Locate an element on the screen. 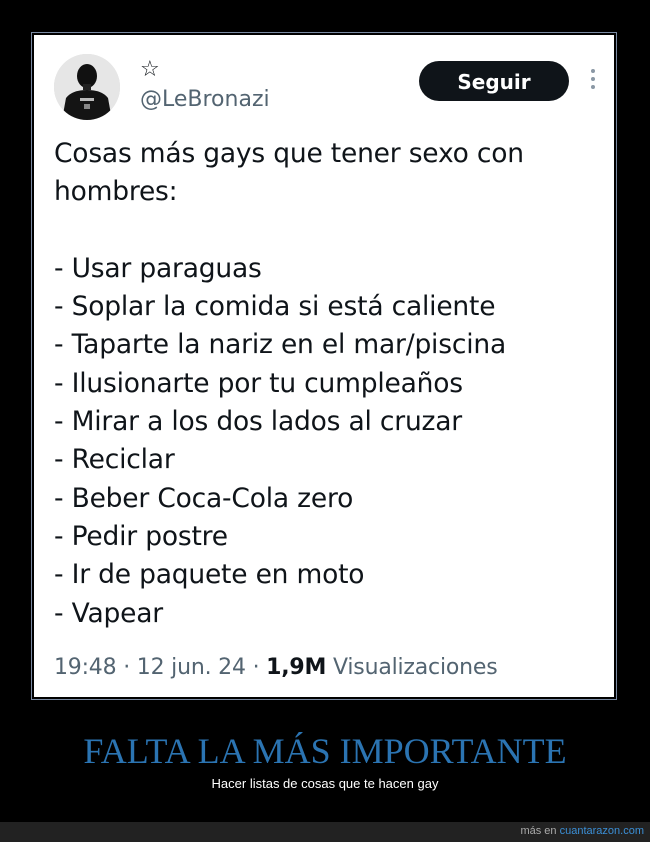 Image resolution: width=650 pixels, height=842 pixels. caption-title: FALTA LA MÁS IMPORTANTE is located at coordinates (325, 751).